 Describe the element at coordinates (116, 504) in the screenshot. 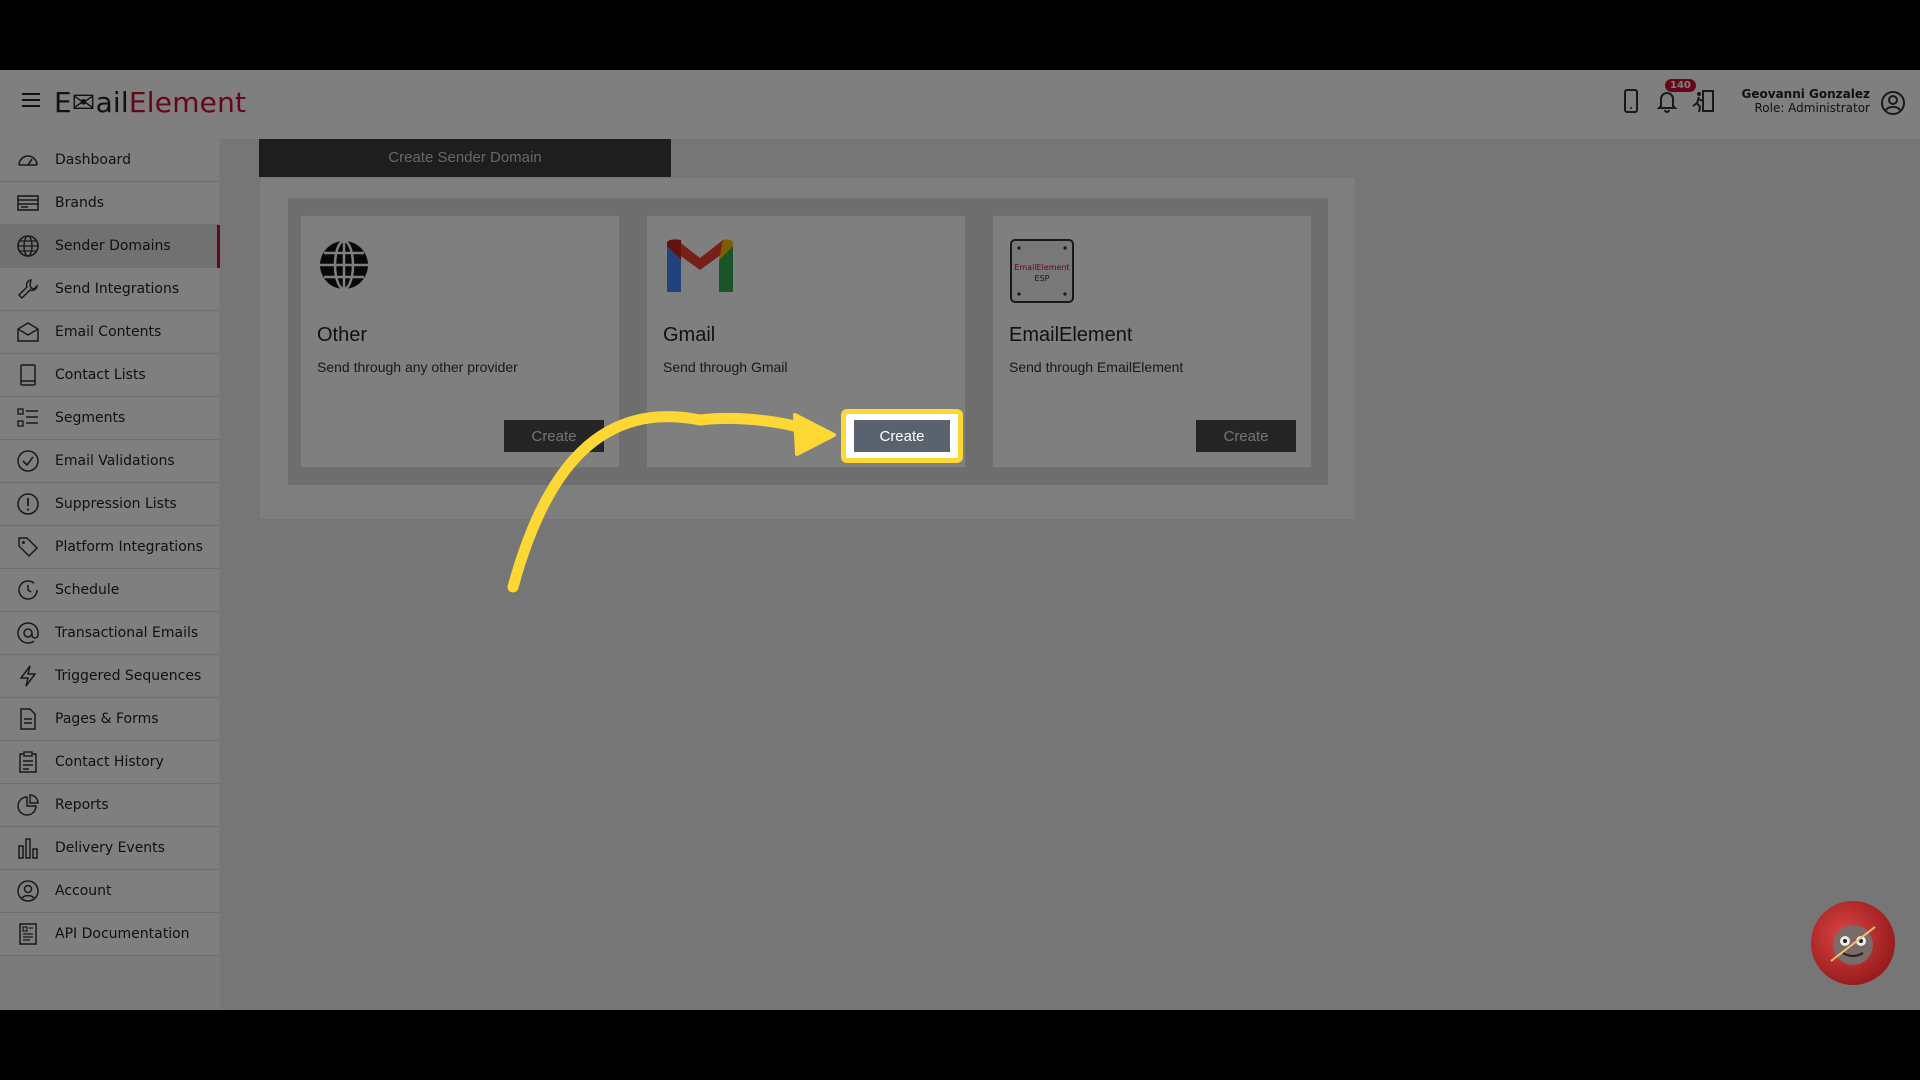

I see `sidebar-item-label: Suppression Lists` at that location.